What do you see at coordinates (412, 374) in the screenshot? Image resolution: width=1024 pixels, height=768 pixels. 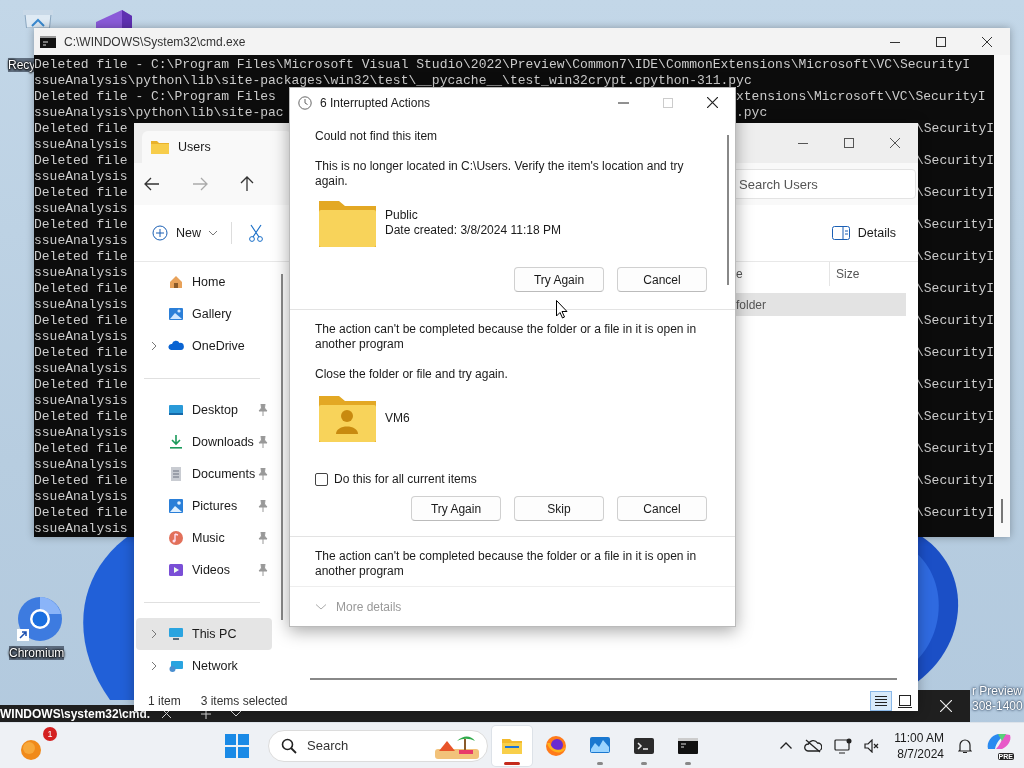 I see `hint-text: Close the folder or file and try again.` at bounding box center [412, 374].